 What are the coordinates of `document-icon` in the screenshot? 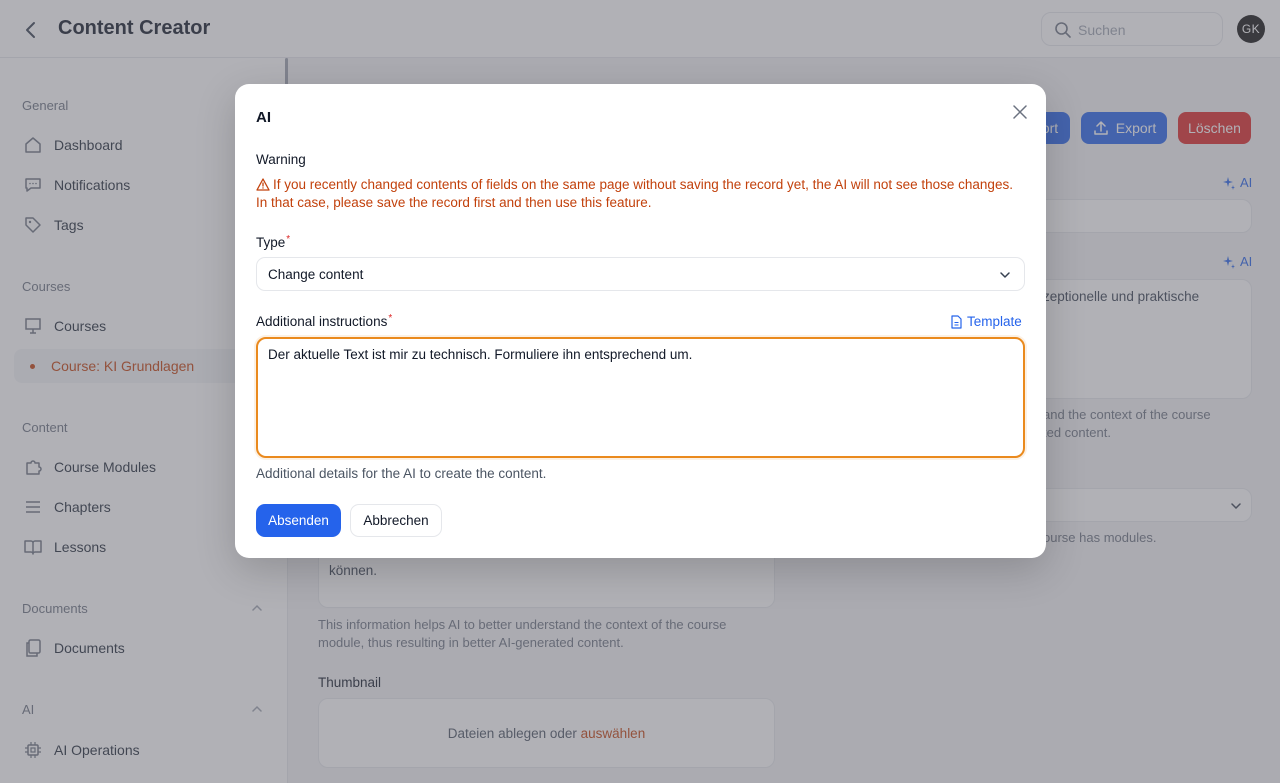 It's located at (956, 321).